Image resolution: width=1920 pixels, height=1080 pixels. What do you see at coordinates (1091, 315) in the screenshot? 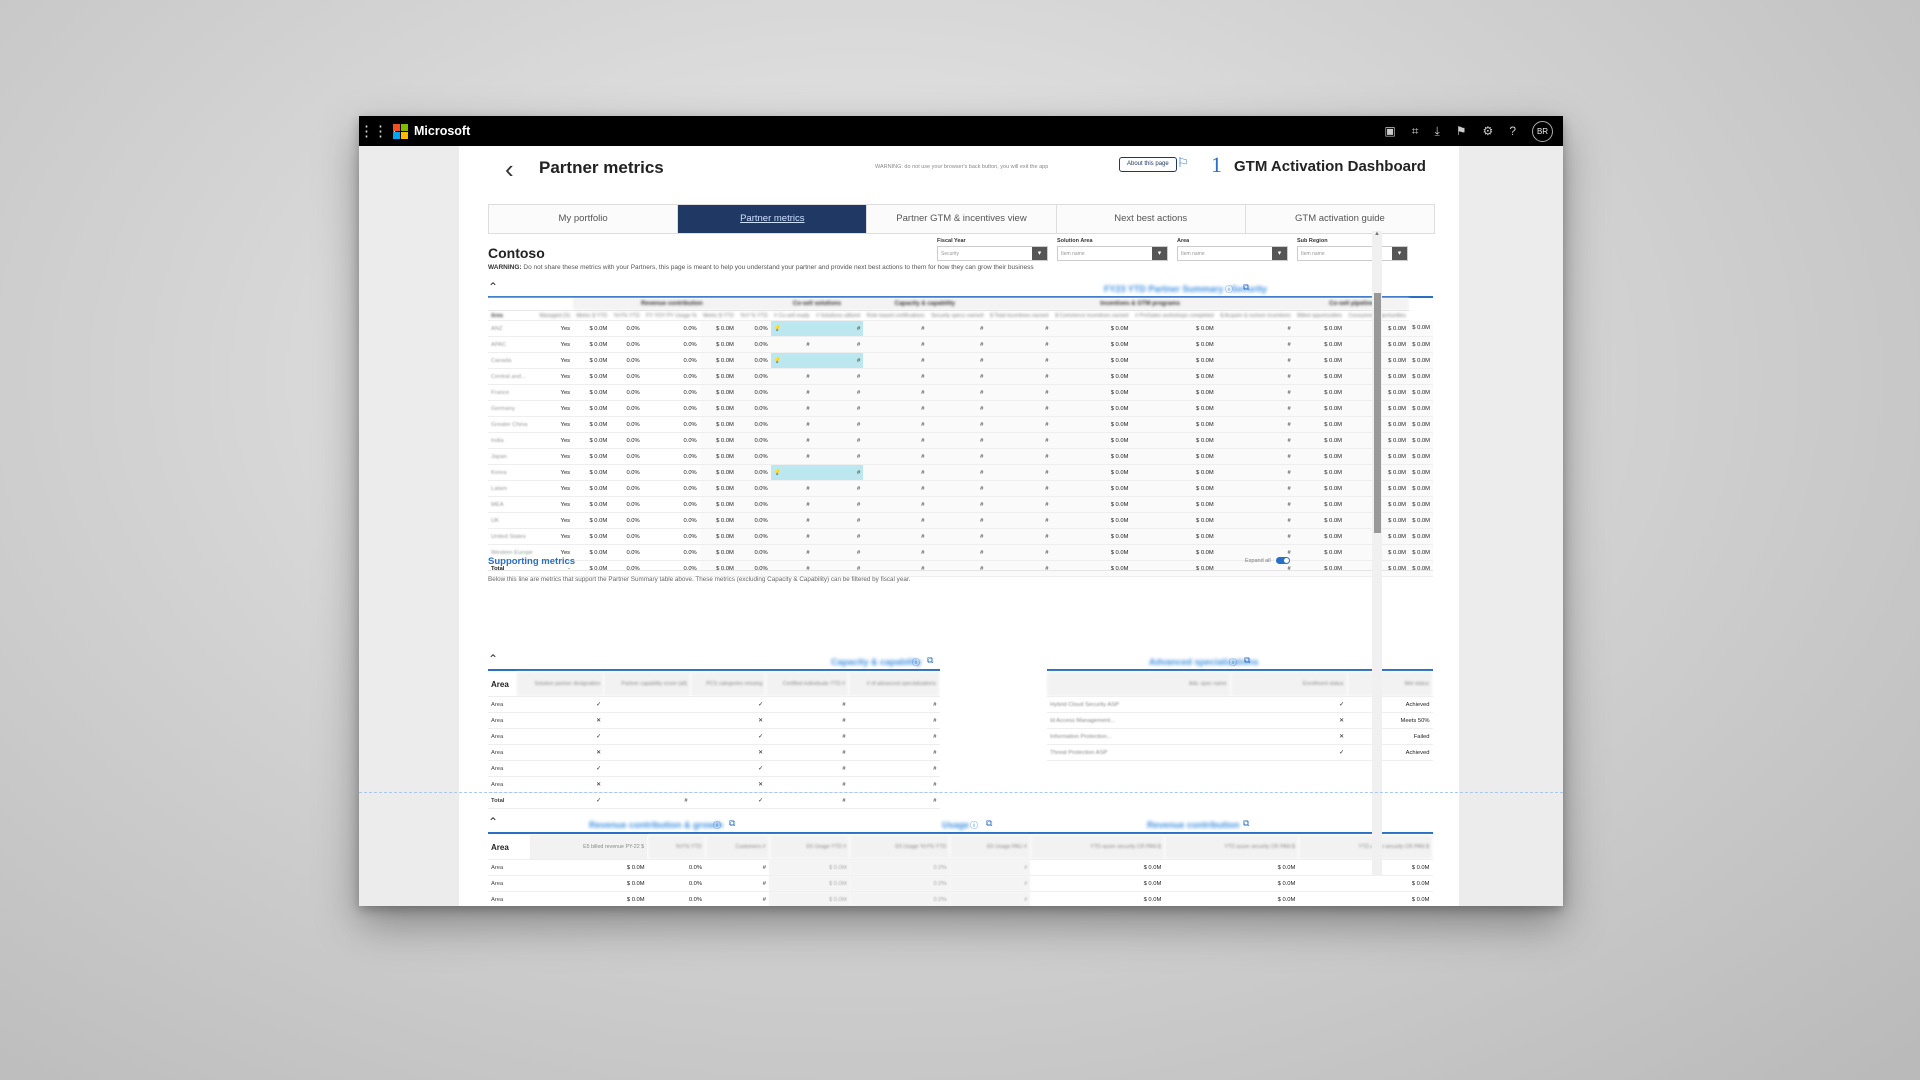
I see `column-header: $ Commerce incentives earned` at bounding box center [1091, 315].